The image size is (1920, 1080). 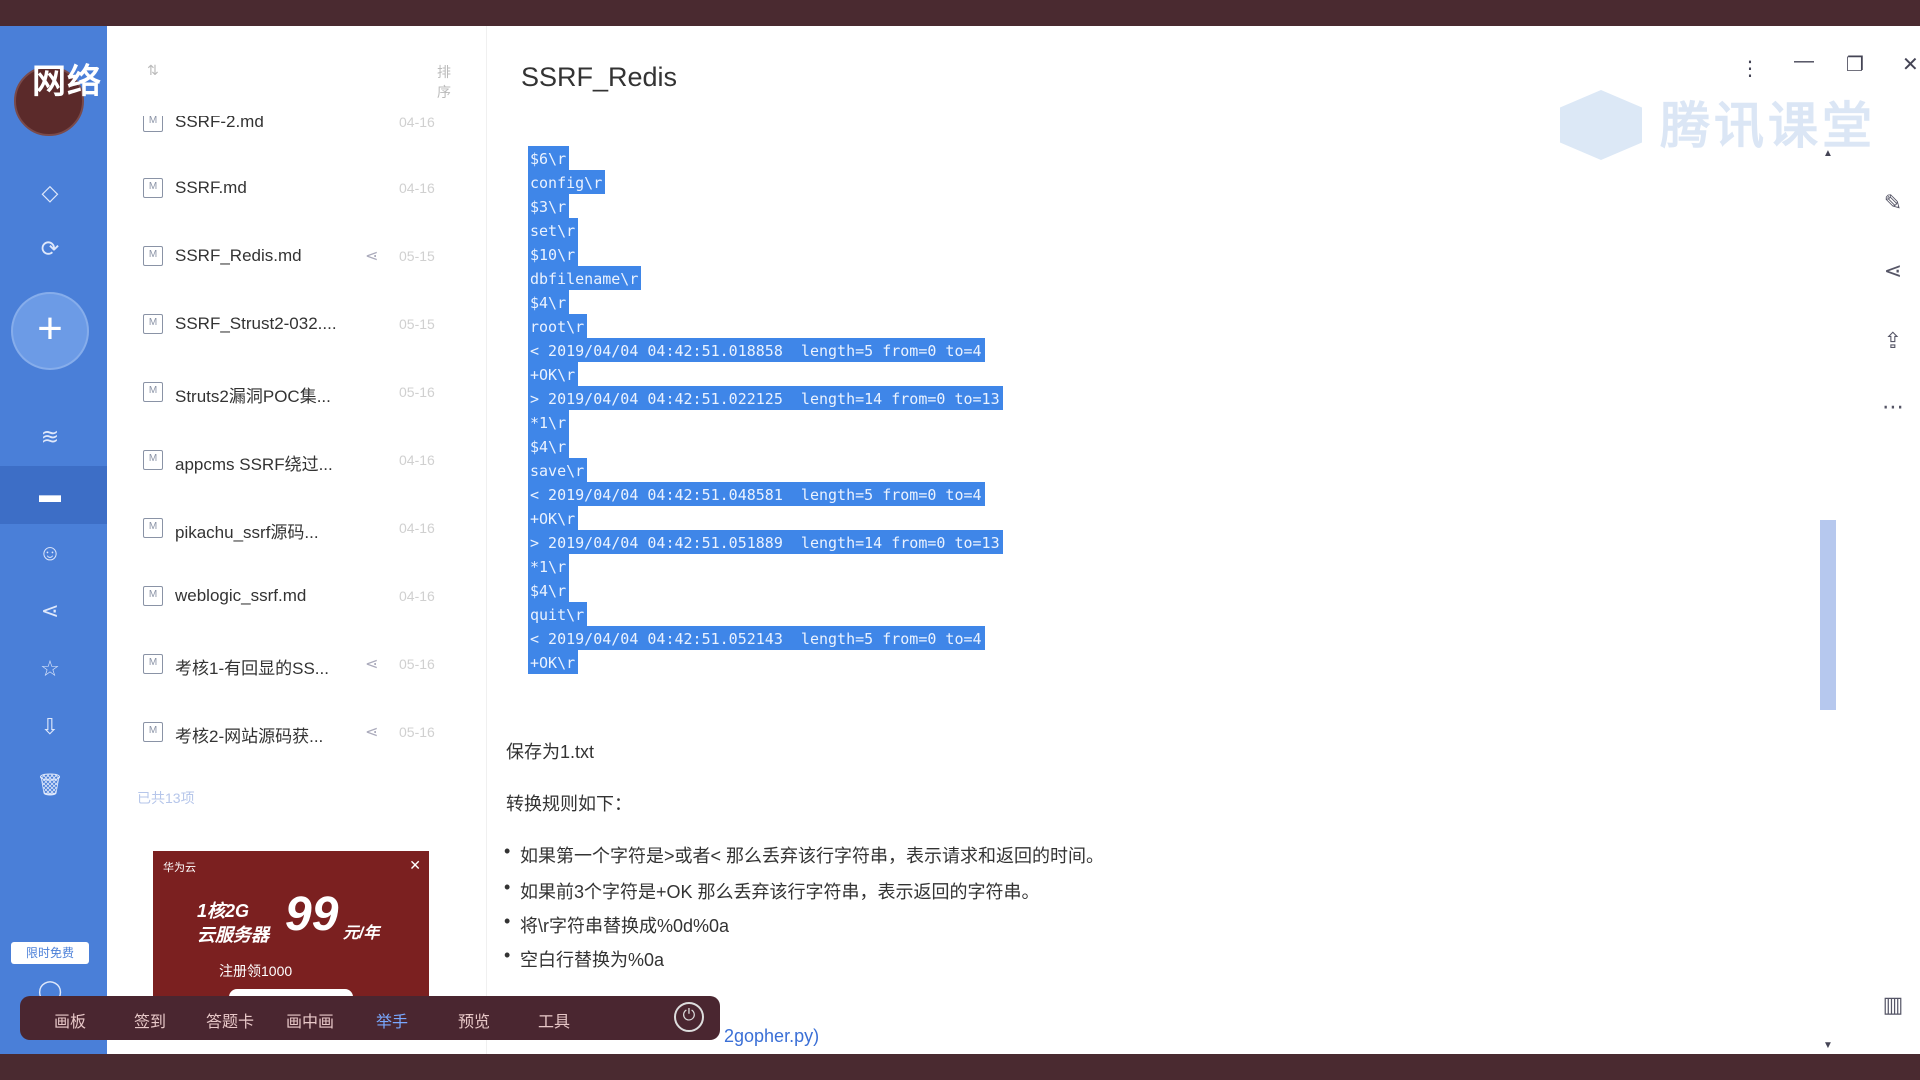 What do you see at coordinates (1804, 61) in the screenshot?
I see `minimize-icon: —` at bounding box center [1804, 61].